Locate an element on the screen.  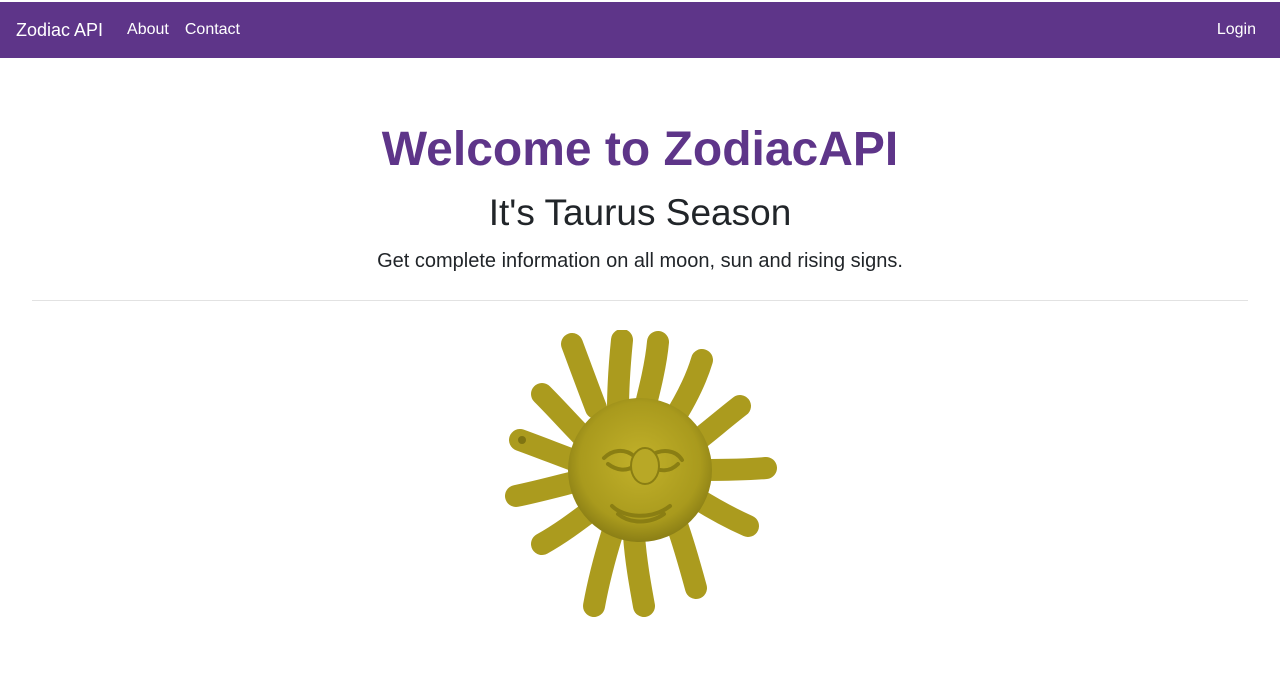
login-link: Login is located at coordinates (1236, 30).